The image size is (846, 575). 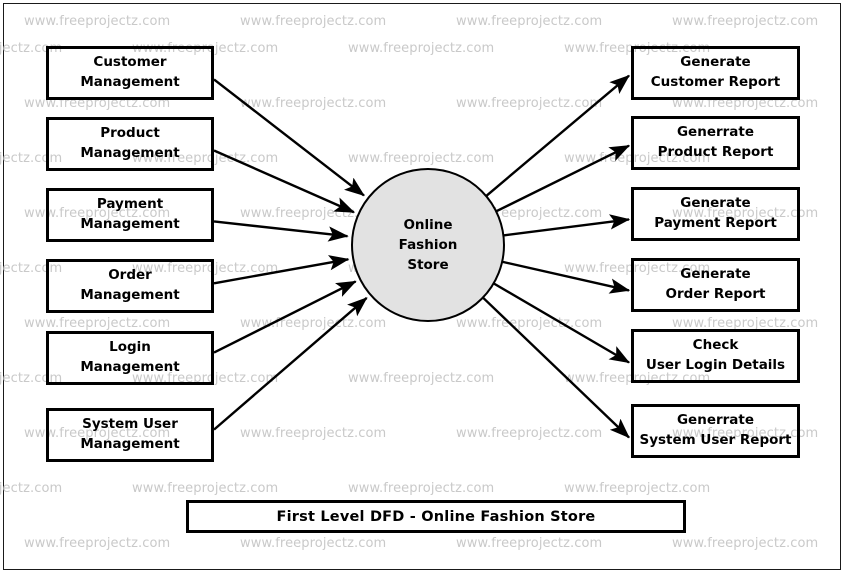 What do you see at coordinates (284, 181) in the screenshot?
I see `flow-arrow-in-product-management` at bounding box center [284, 181].